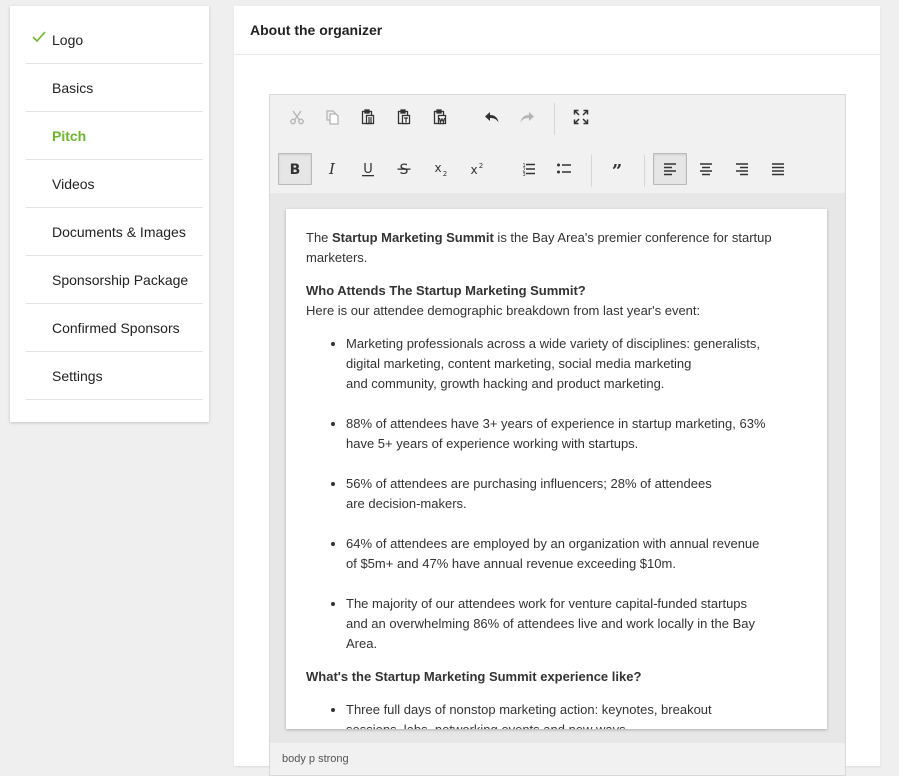 The width and height of the screenshot is (899, 776). What do you see at coordinates (557, 30) in the screenshot?
I see `panel-title: About the organizer` at bounding box center [557, 30].